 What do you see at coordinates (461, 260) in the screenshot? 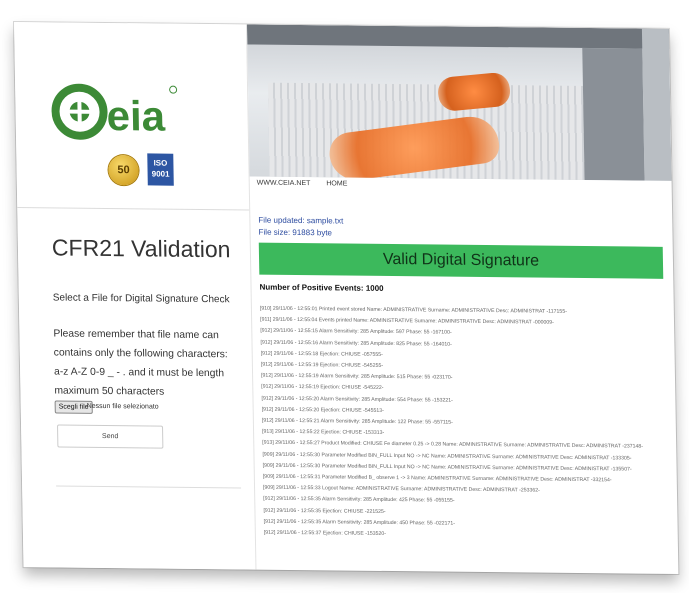
I see `signature-status-banner: Valid Digital Signature` at bounding box center [461, 260].